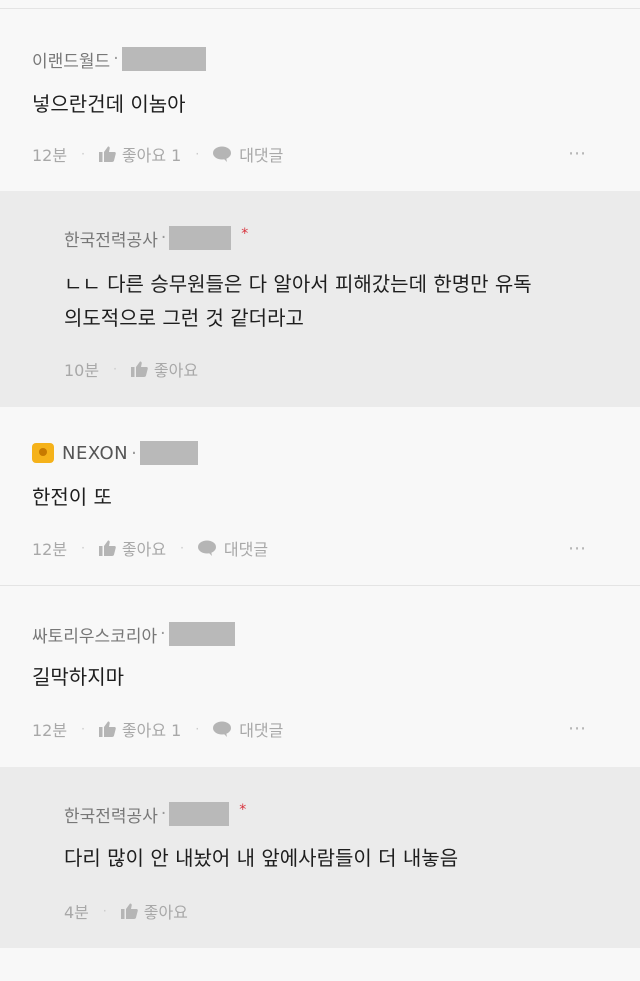 The image size is (640, 981). What do you see at coordinates (320, 8) in the screenshot?
I see `divider` at bounding box center [320, 8].